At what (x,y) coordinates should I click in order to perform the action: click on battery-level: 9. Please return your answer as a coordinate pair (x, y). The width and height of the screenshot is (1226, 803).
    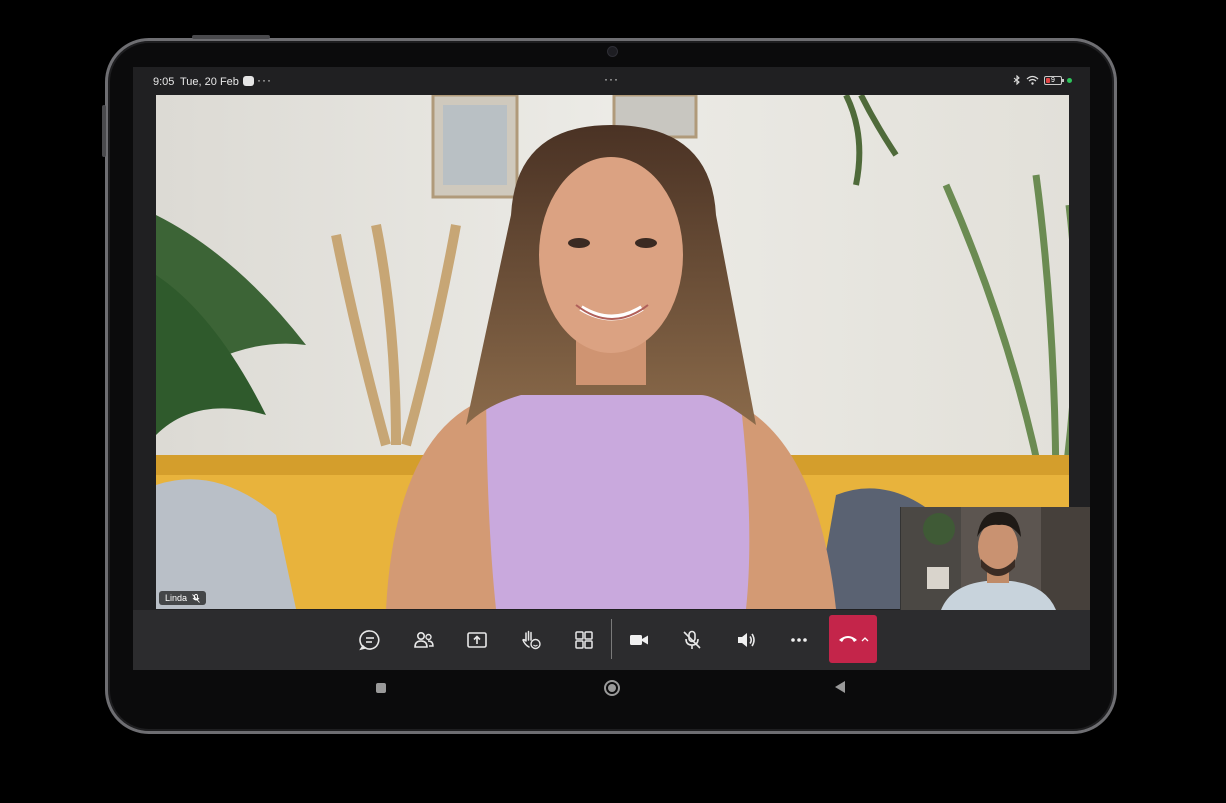
    Looking at the image, I should click on (1053, 80).